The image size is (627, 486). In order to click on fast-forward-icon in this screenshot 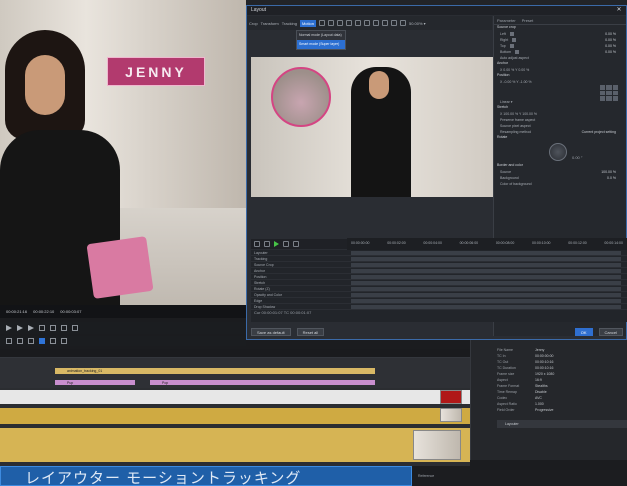, I will do `click(31, 328)`.